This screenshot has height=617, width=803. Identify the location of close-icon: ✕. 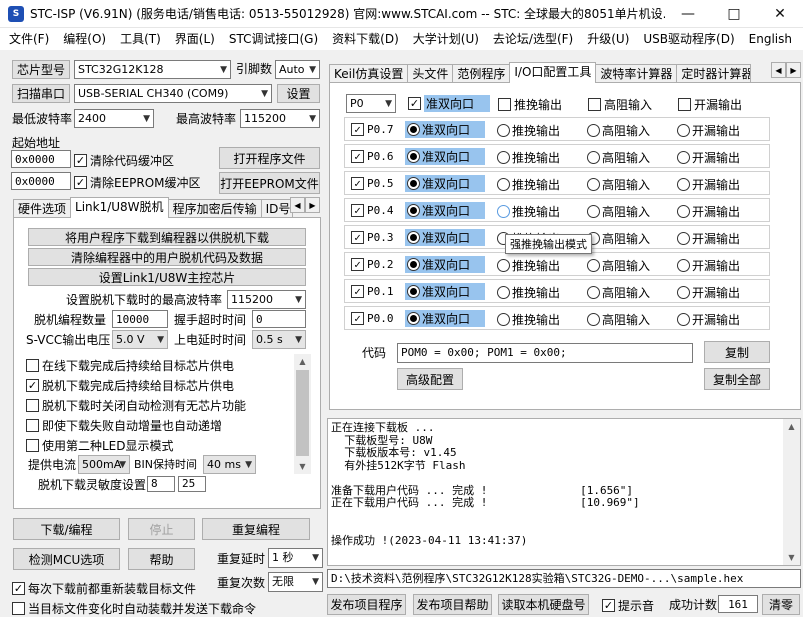
(780, 14).